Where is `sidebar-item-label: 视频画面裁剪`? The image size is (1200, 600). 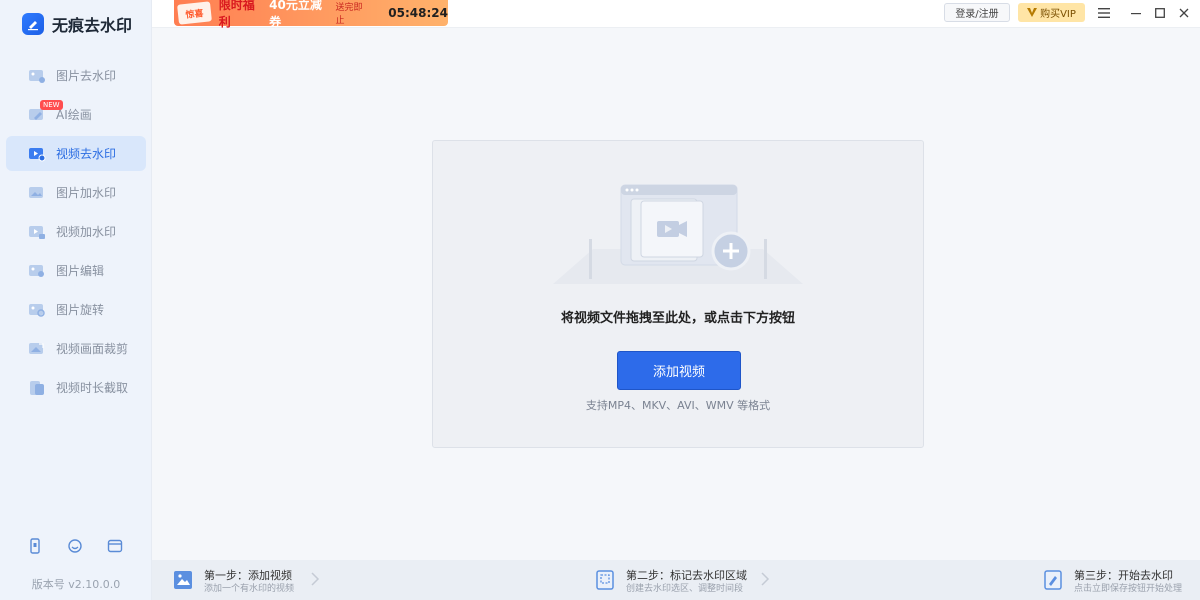
sidebar-item-label: 视频画面裁剪 is located at coordinates (92, 349).